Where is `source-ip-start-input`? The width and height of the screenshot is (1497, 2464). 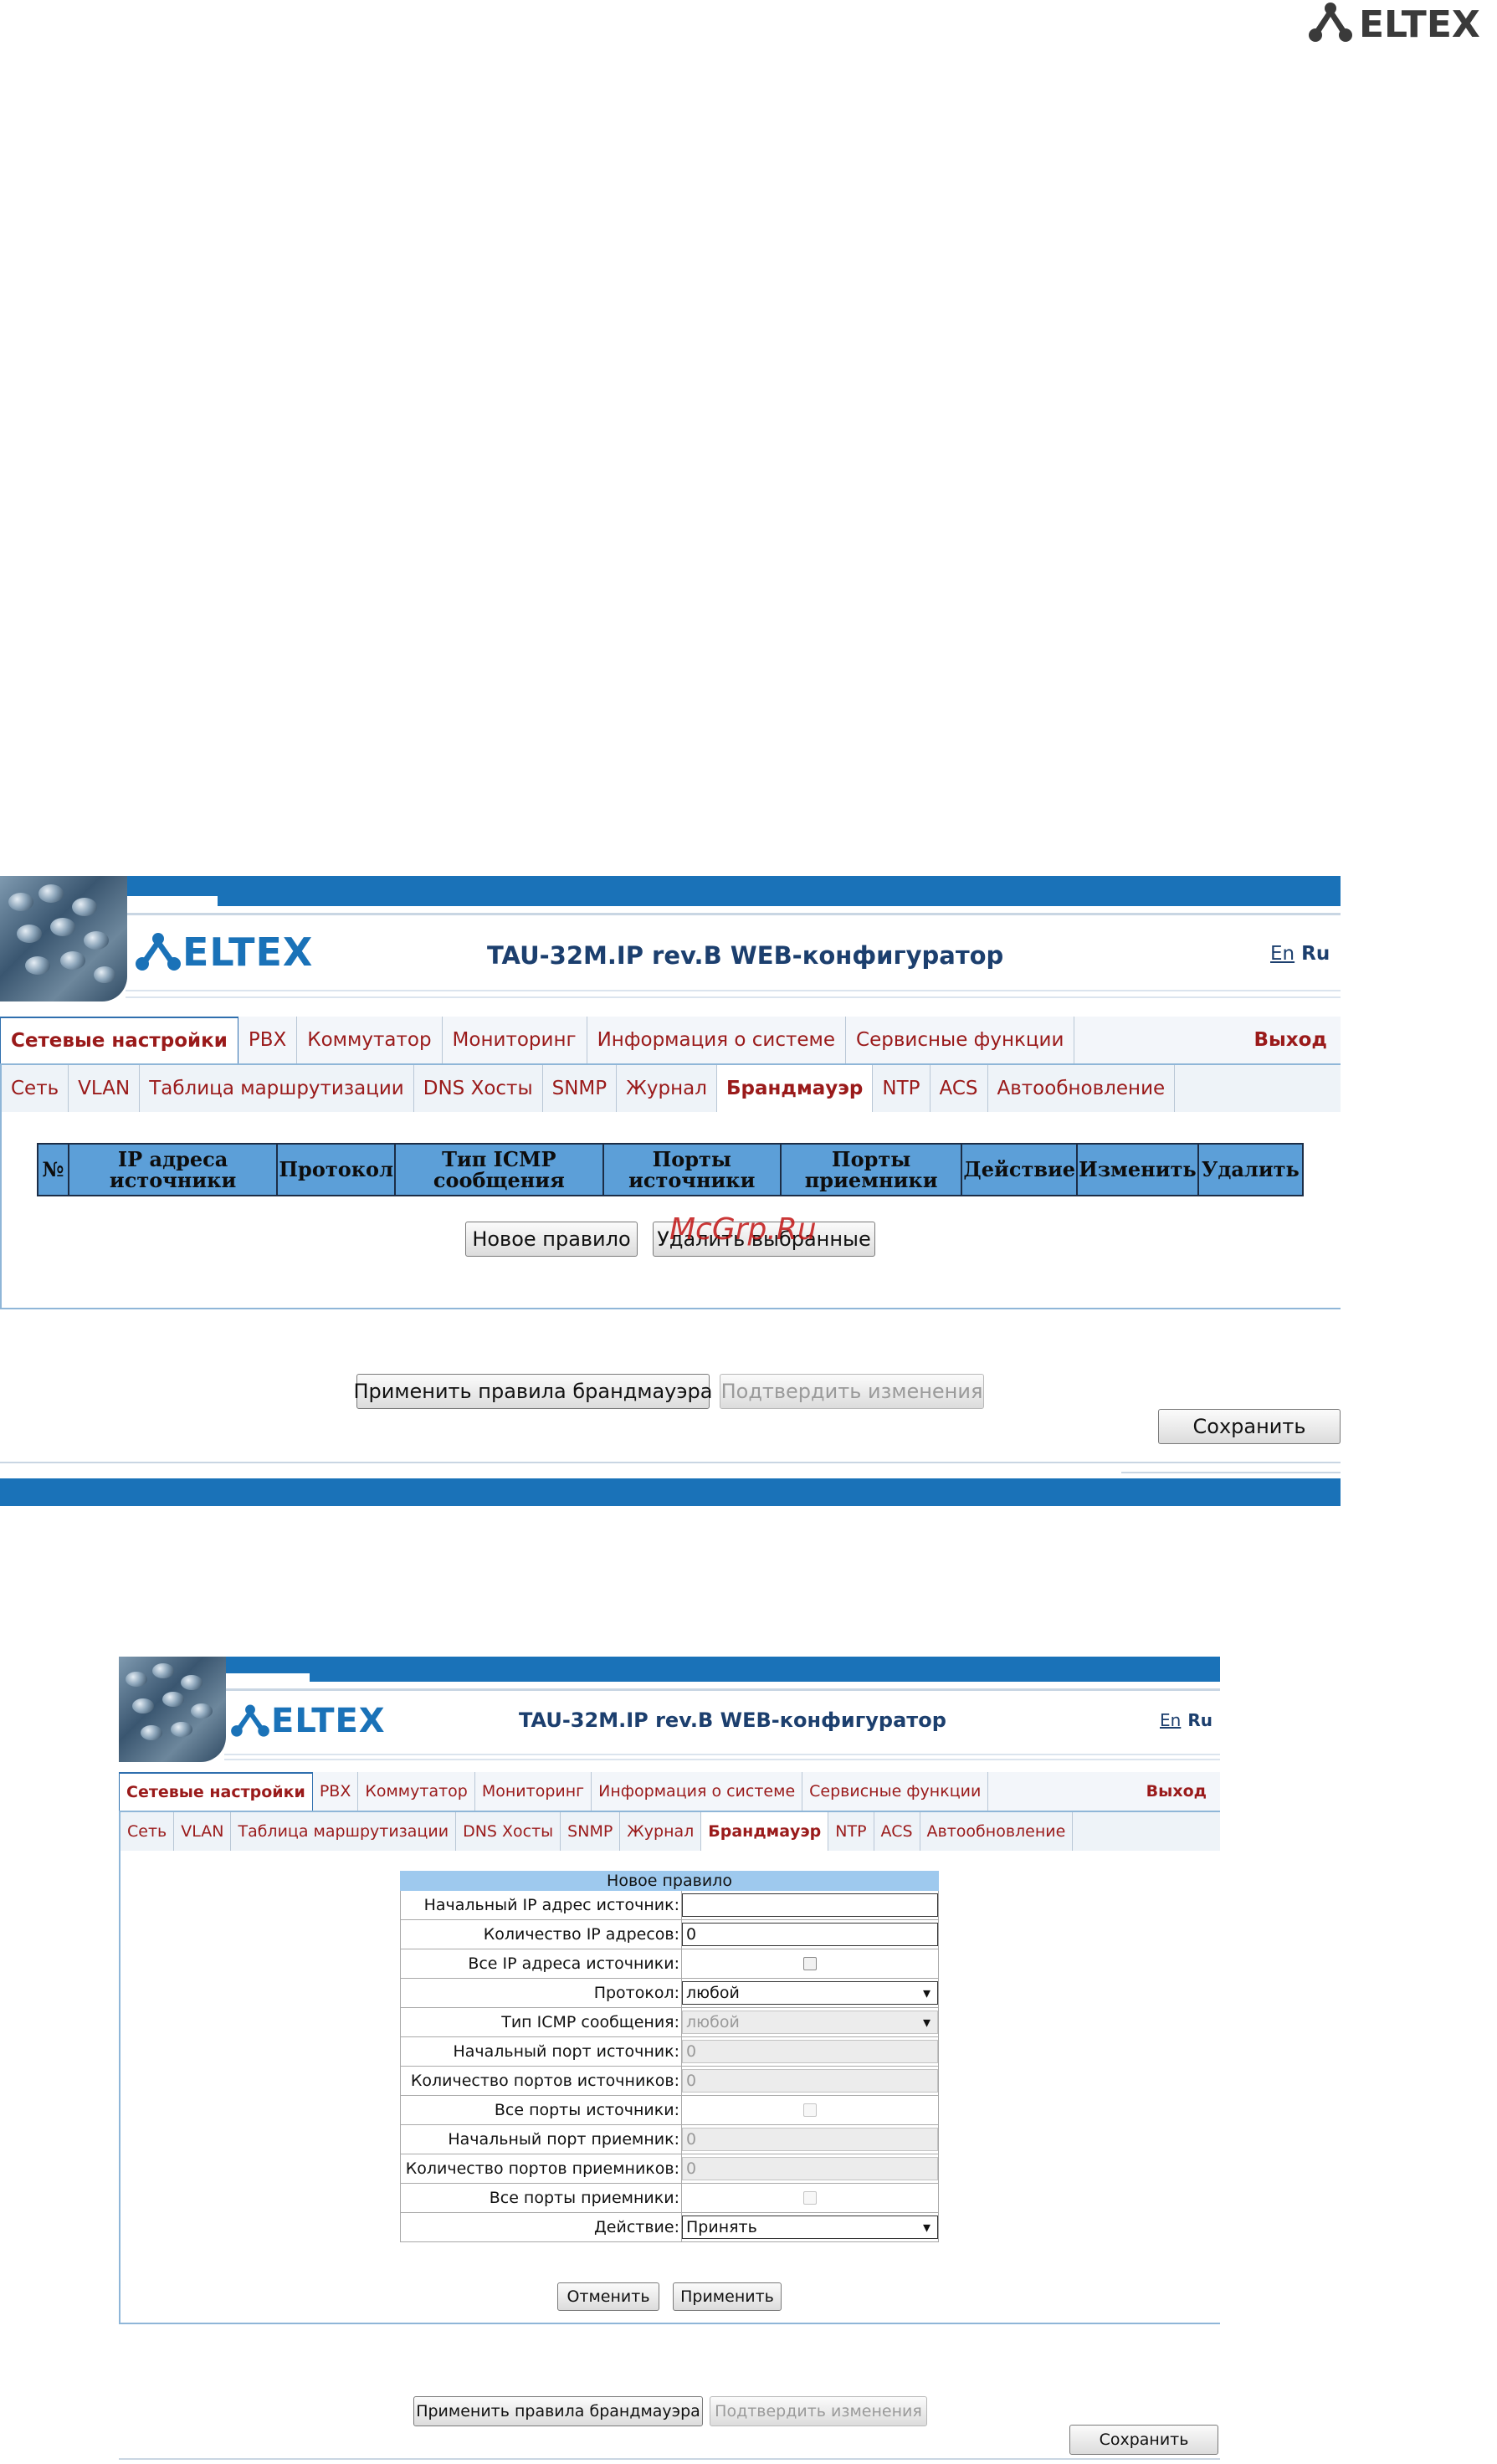 source-ip-start-input is located at coordinates (810, 1905).